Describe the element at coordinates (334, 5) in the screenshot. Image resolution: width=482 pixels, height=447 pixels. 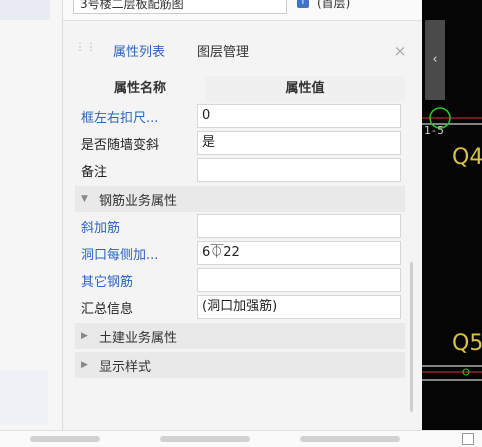
I see `floor-label: (首层)` at that location.